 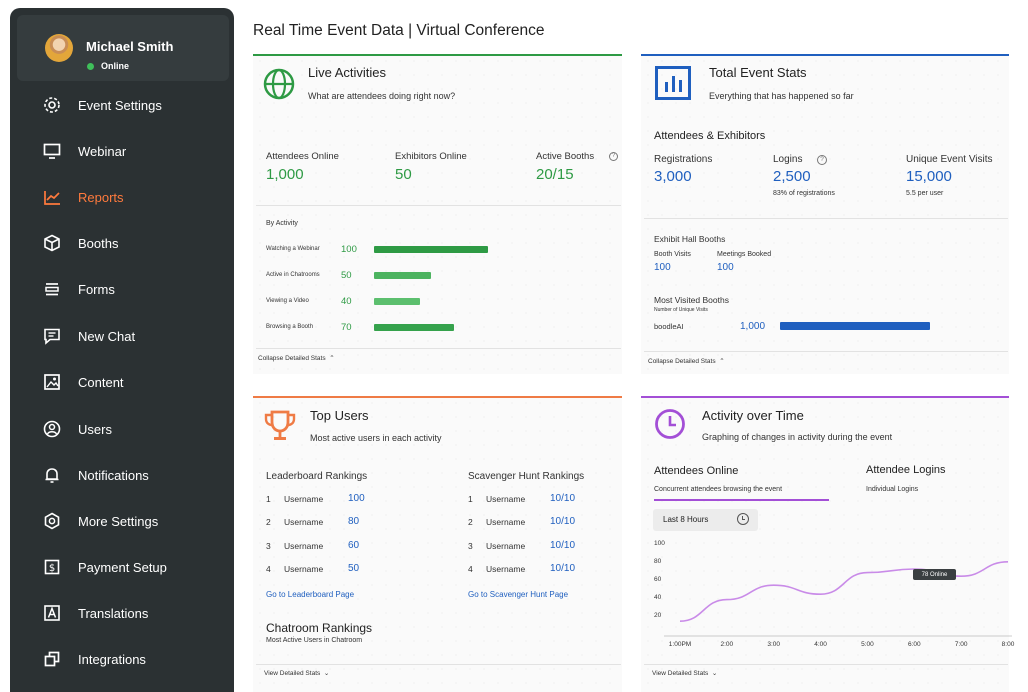 I want to click on scavenger-heading: Scavenger Hunt Rankings, so click(x=526, y=476).